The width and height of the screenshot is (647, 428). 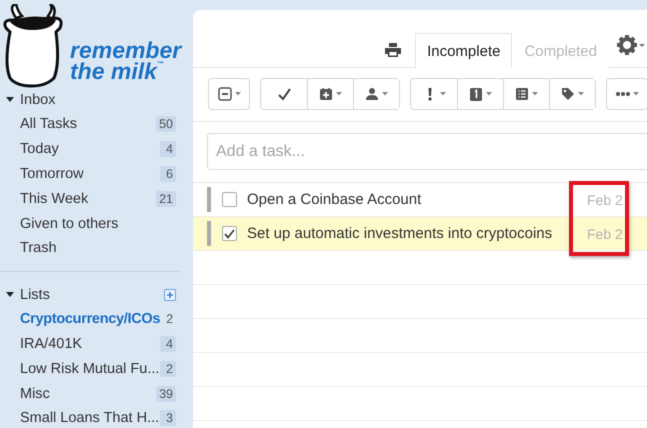 What do you see at coordinates (88, 198) in the screenshot?
I see `sidebar-item: This Week` at bounding box center [88, 198].